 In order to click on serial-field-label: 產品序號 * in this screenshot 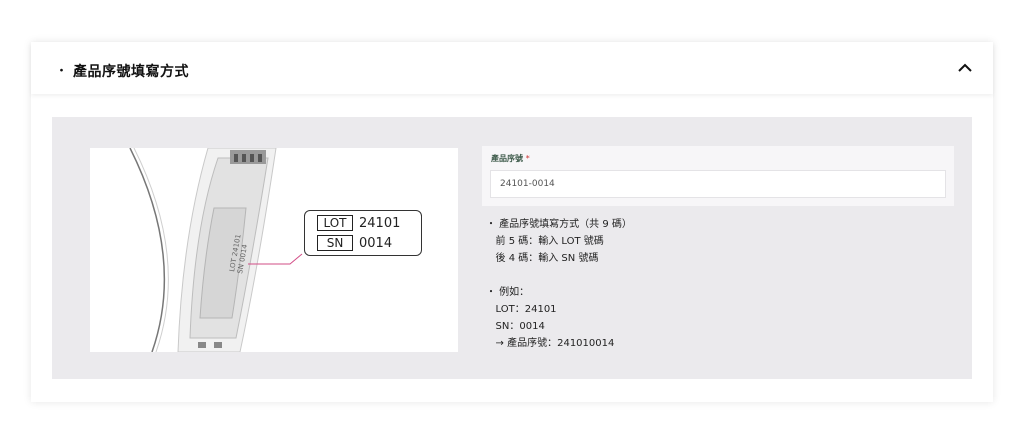, I will do `click(510, 158)`.